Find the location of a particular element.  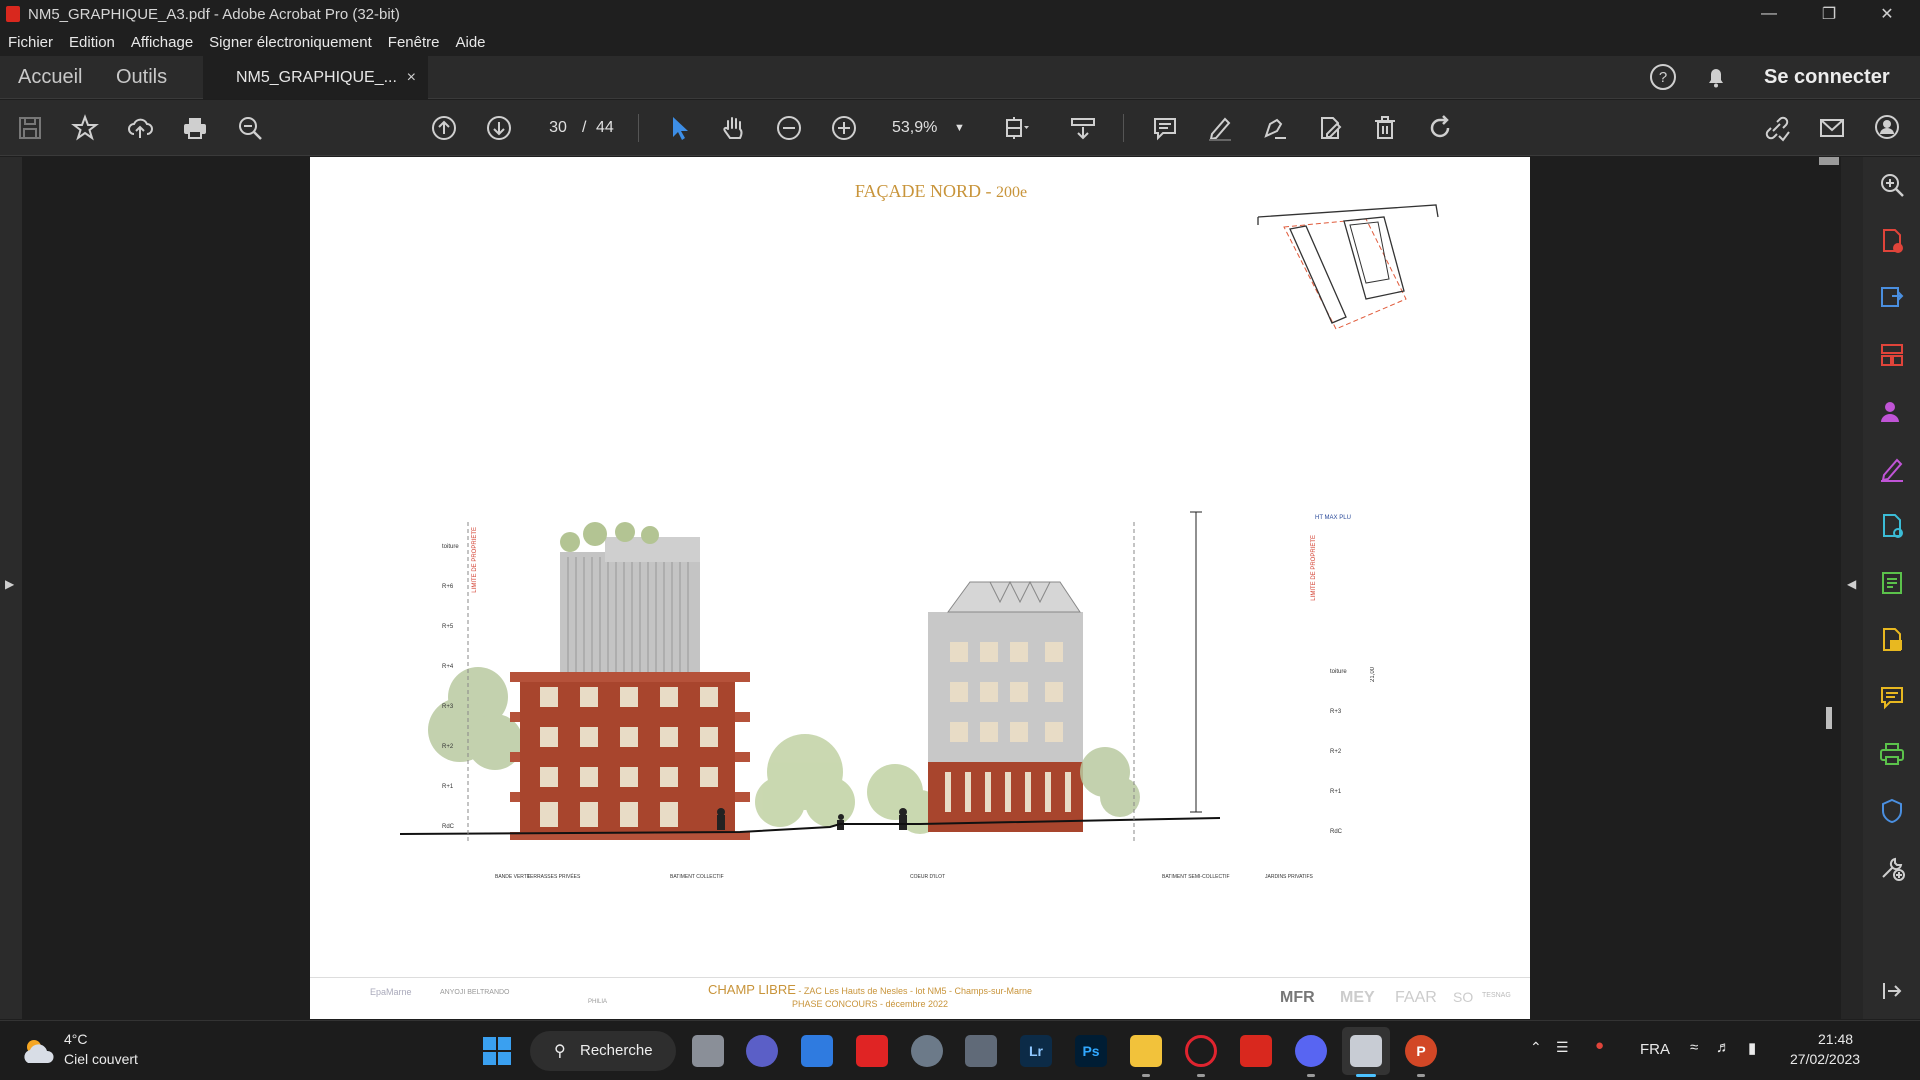

menu-edit: Edition is located at coordinates (92, 42).